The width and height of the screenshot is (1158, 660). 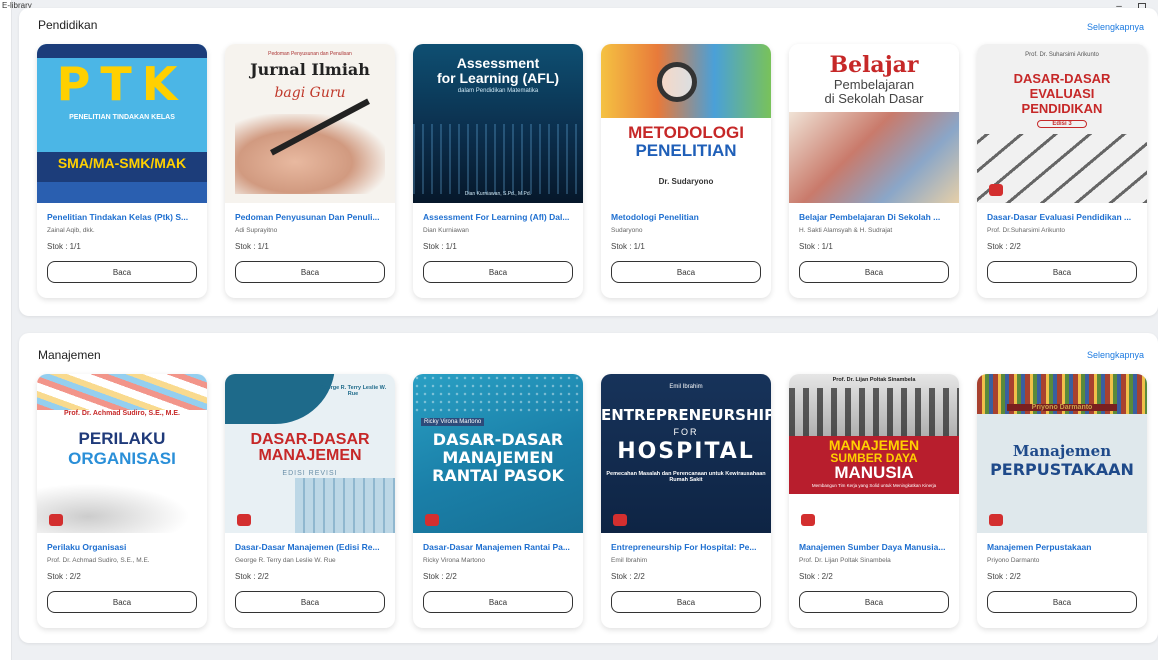 I want to click on cover-title: EVALUASI, so click(x=1062, y=93).